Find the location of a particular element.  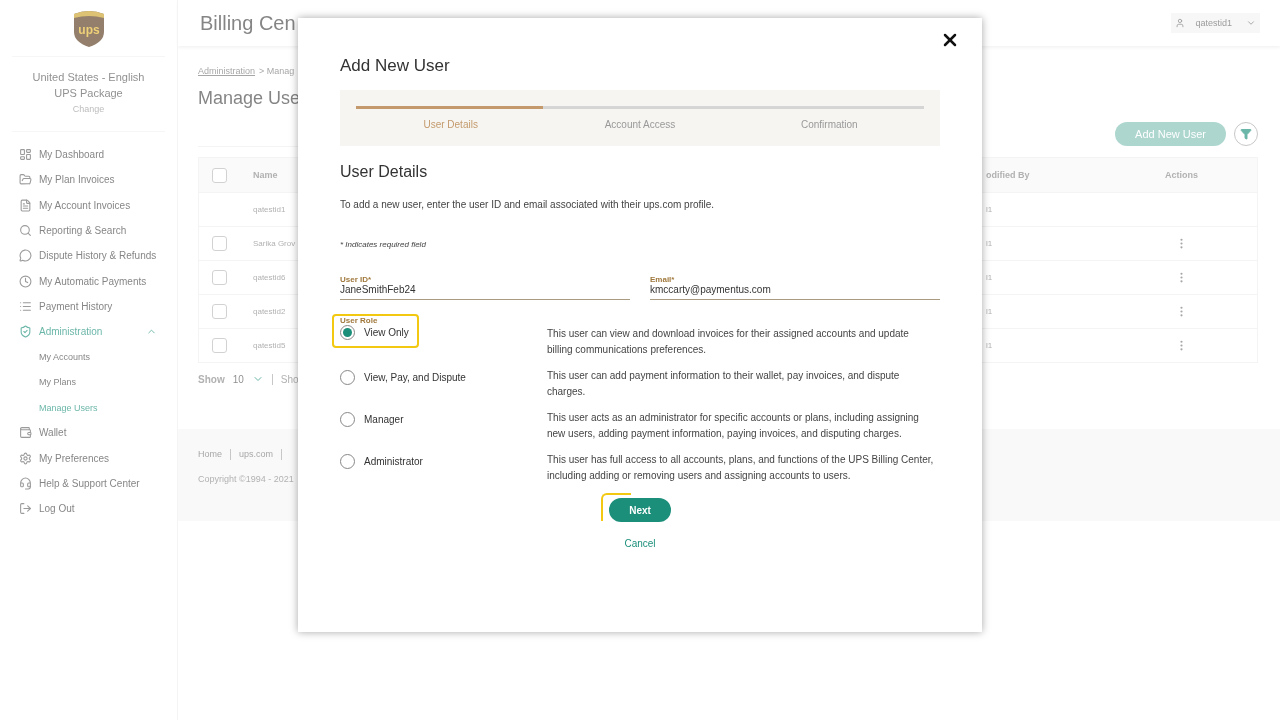

user-menu: qatestid1 is located at coordinates (1215, 23).